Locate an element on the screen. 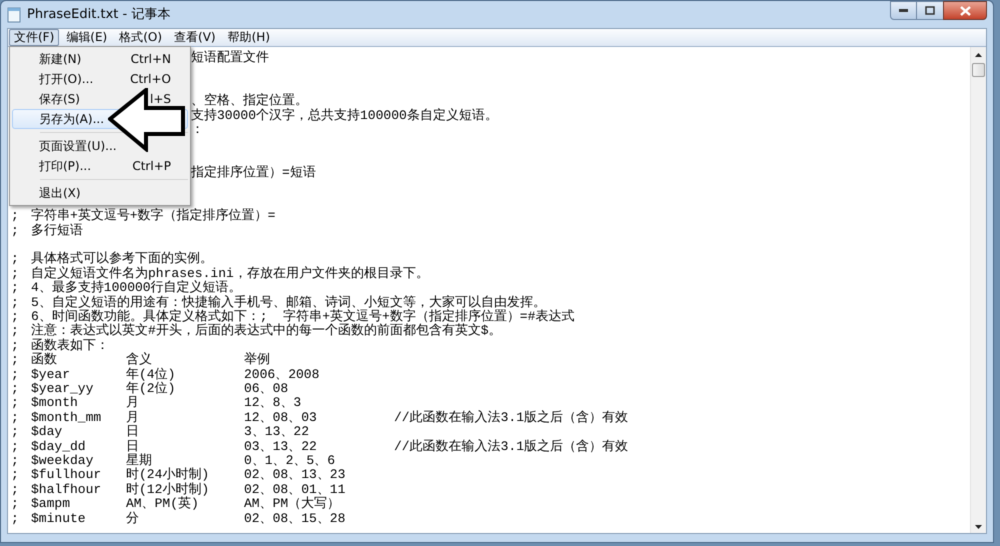 Image resolution: width=1000 pixels, height=546 pixels. scroll-down-icon is located at coordinates (978, 527).